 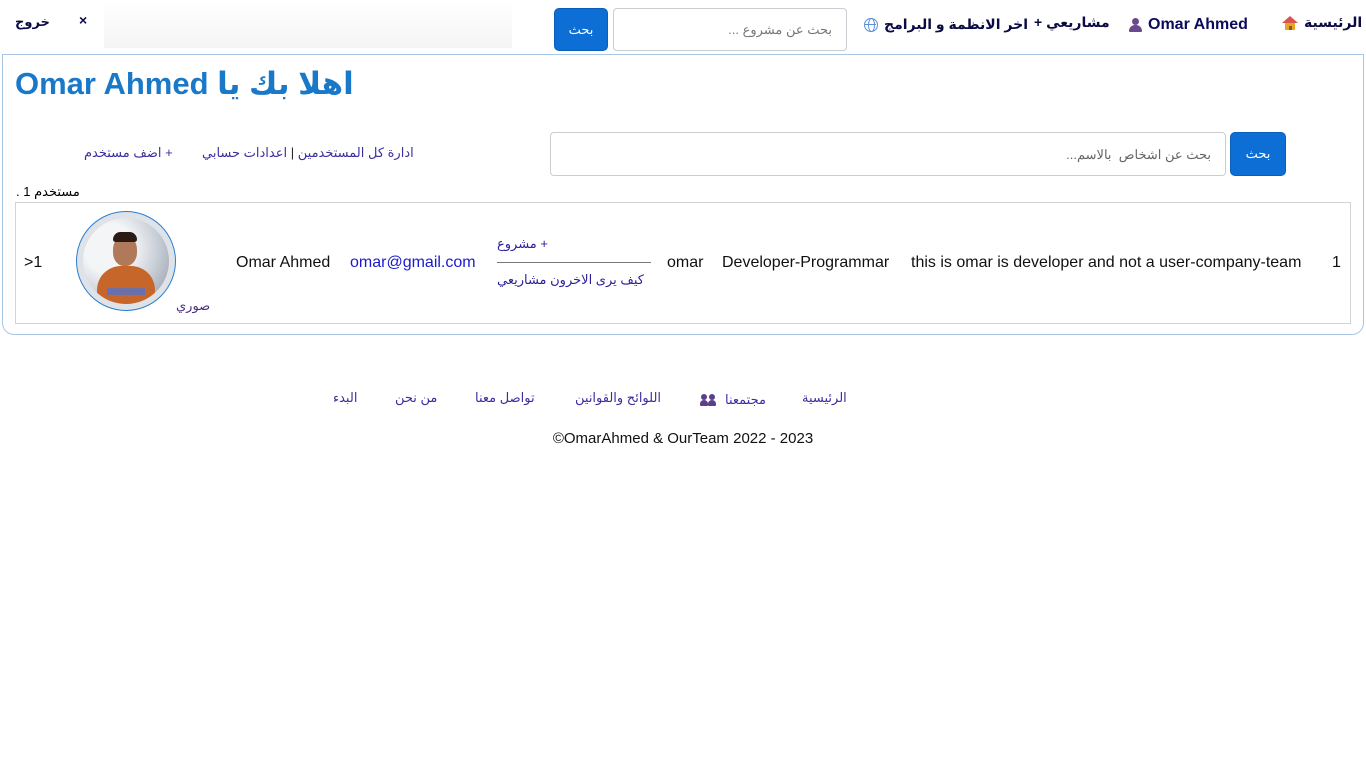 I want to click on user-photos-link: صوري, so click(x=193, y=306).